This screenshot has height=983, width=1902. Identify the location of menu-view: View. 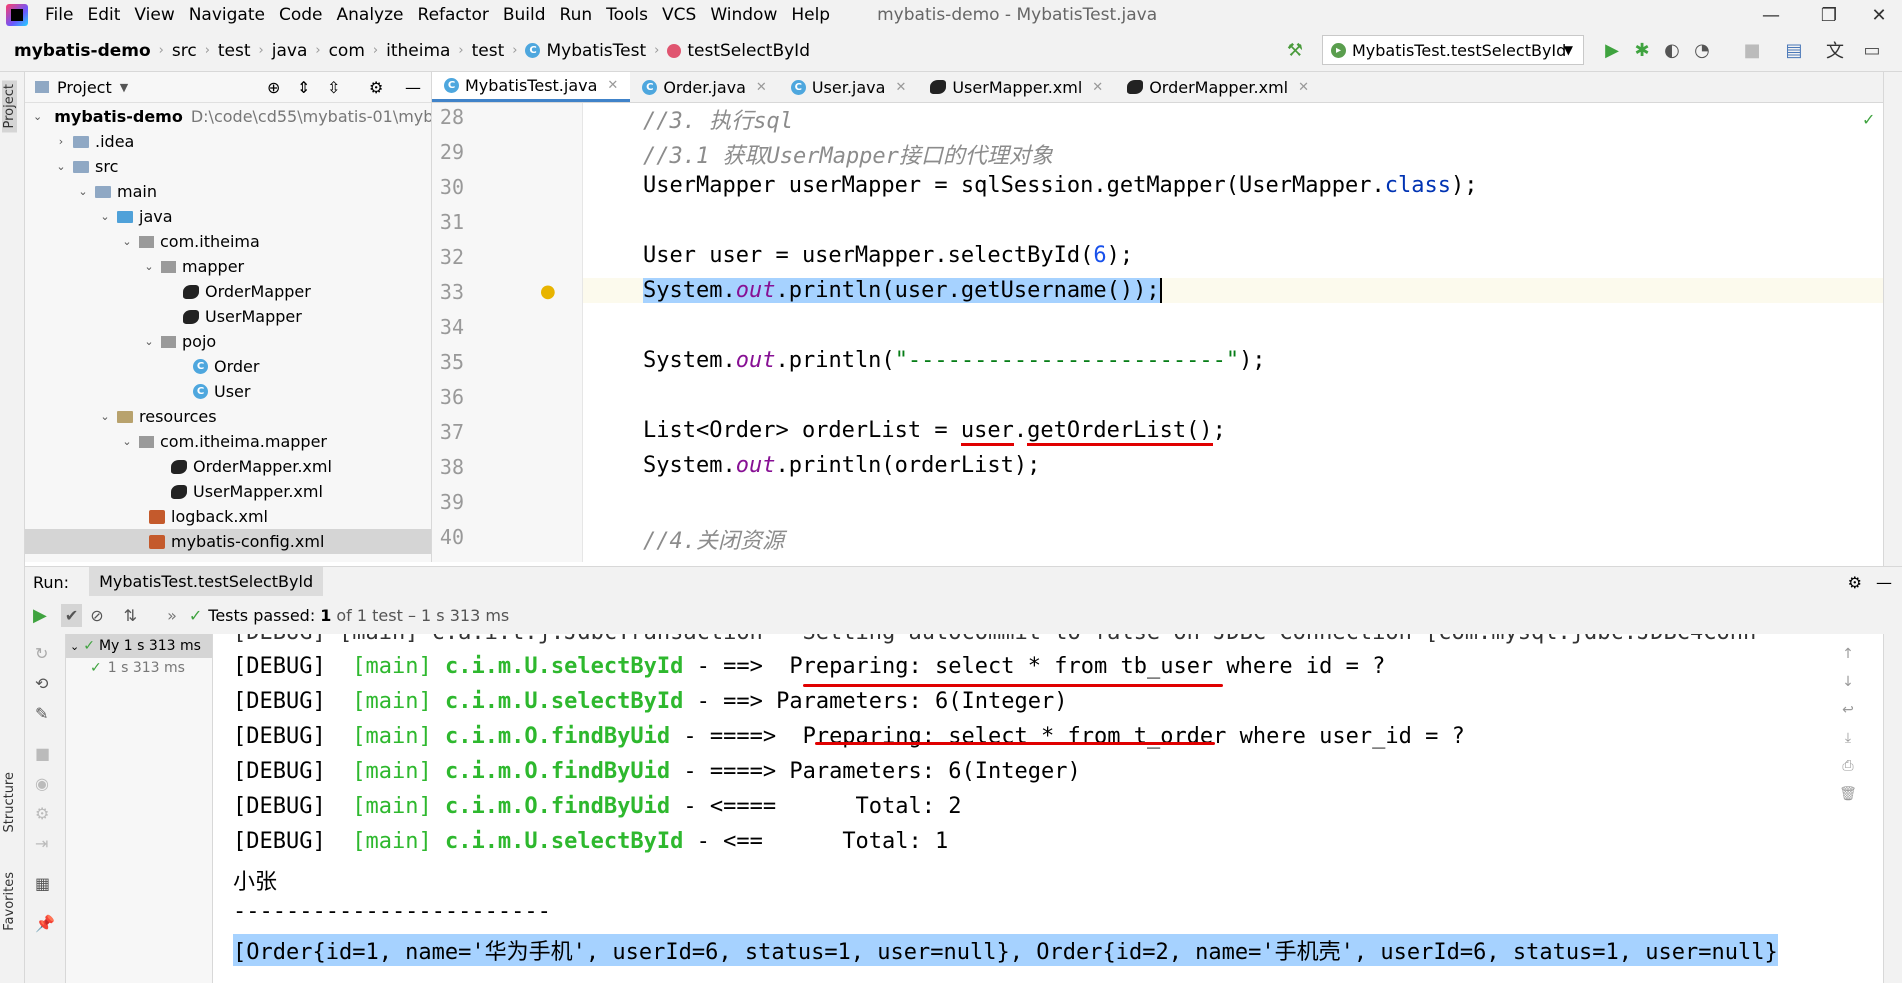
(154, 15).